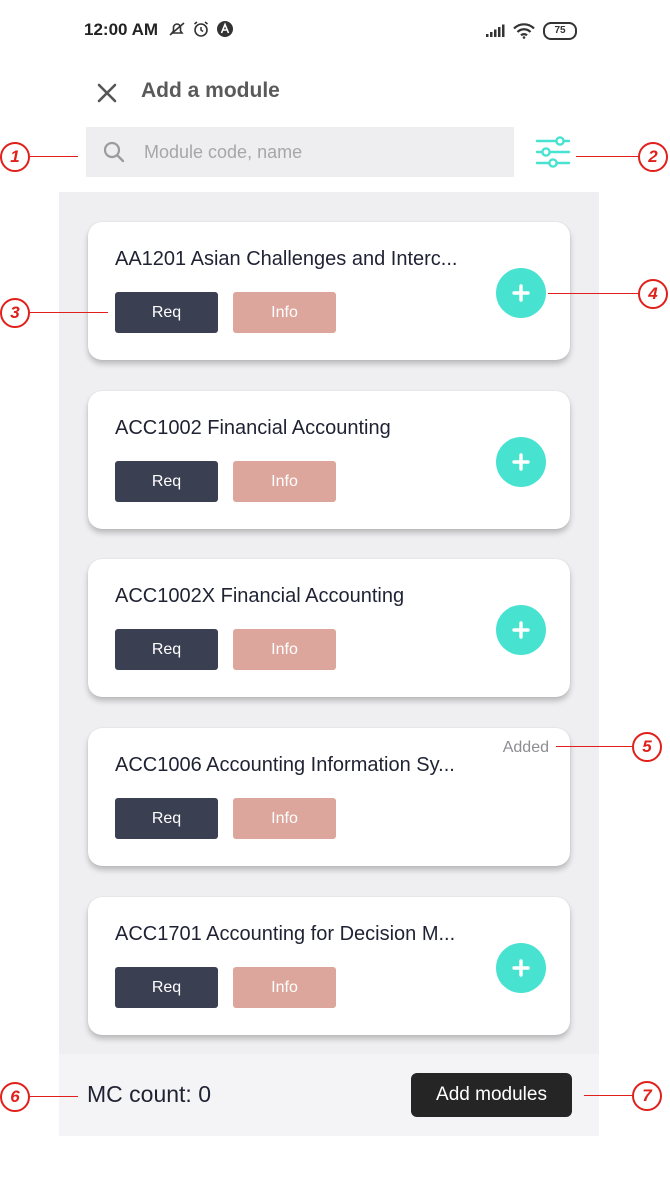 This screenshot has width=670, height=1201. I want to click on filter-icon, so click(553, 152).